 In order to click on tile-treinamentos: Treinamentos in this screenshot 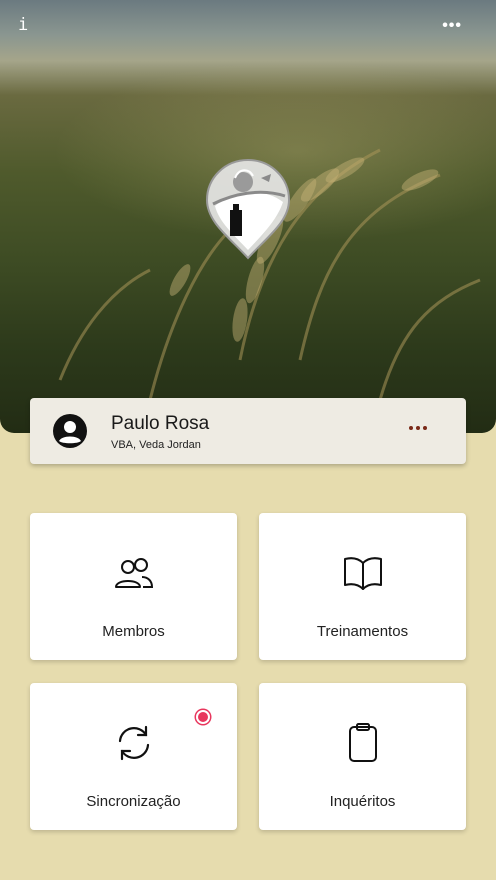, I will do `click(362, 586)`.